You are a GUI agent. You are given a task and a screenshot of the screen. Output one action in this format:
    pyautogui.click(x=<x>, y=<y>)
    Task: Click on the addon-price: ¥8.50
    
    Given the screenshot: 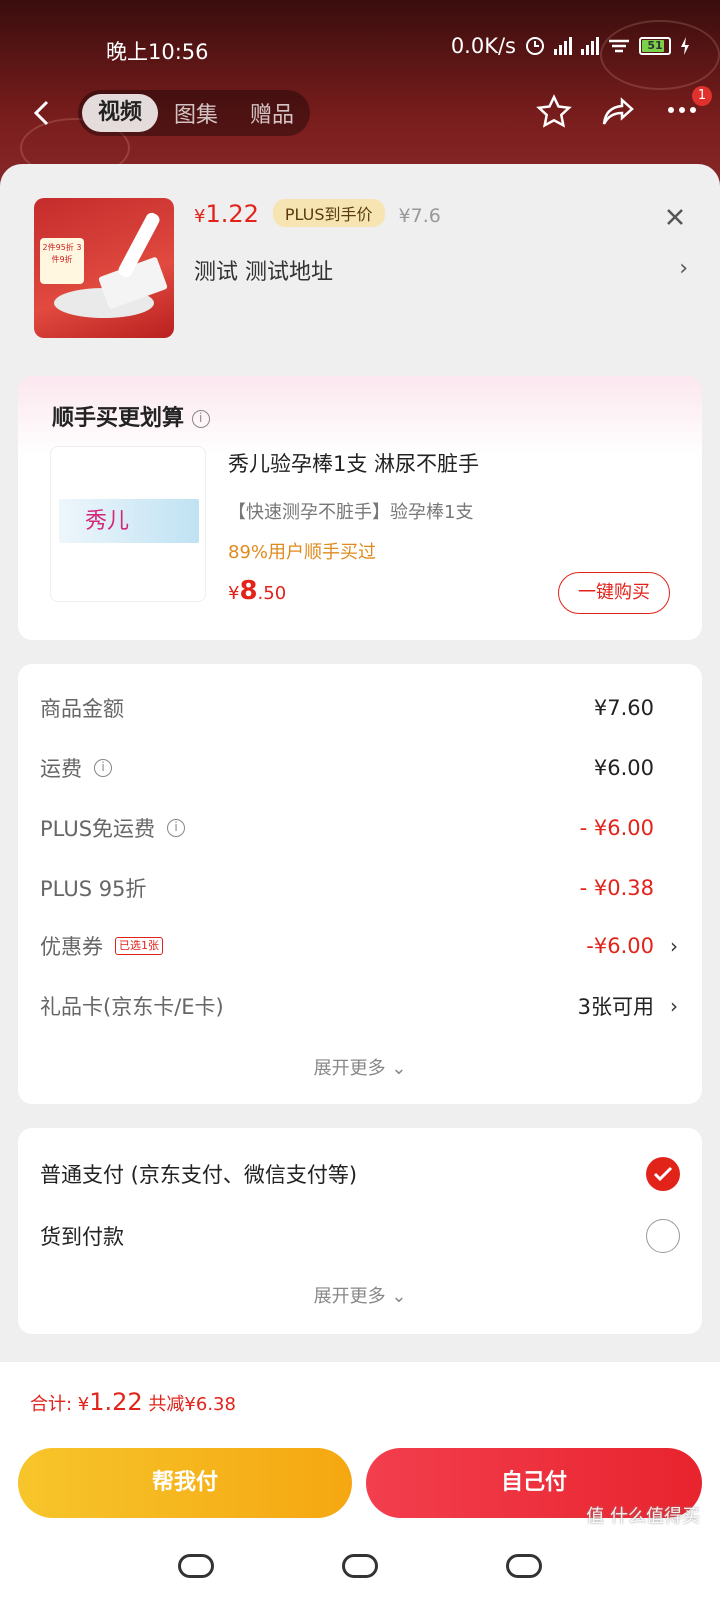 What is the action you would take?
    pyautogui.click(x=257, y=591)
    